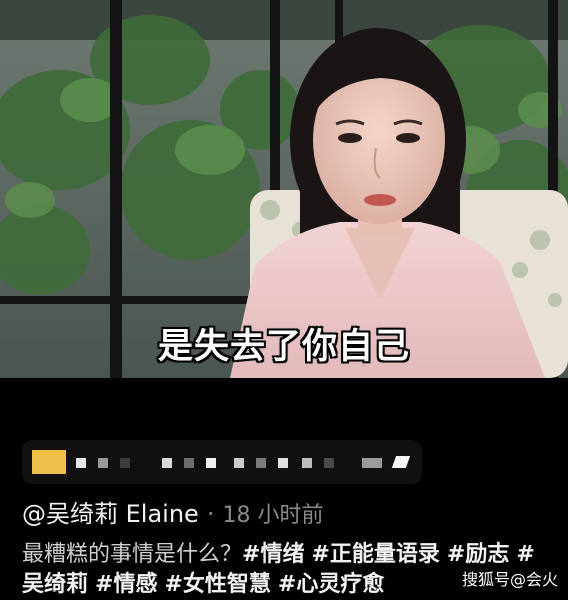 Image resolution: width=568 pixels, height=600 pixels. What do you see at coordinates (110, 514) in the screenshot?
I see `author-name: @吴绮莉 Elaine` at bounding box center [110, 514].